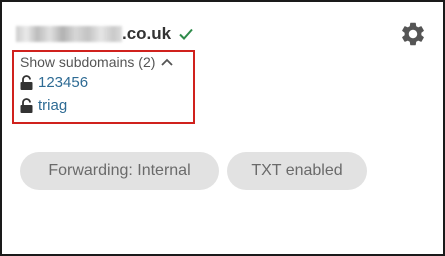 The width and height of the screenshot is (445, 256). What do you see at coordinates (69, 34) in the screenshot?
I see `redacted-domain-prefix` at bounding box center [69, 34].